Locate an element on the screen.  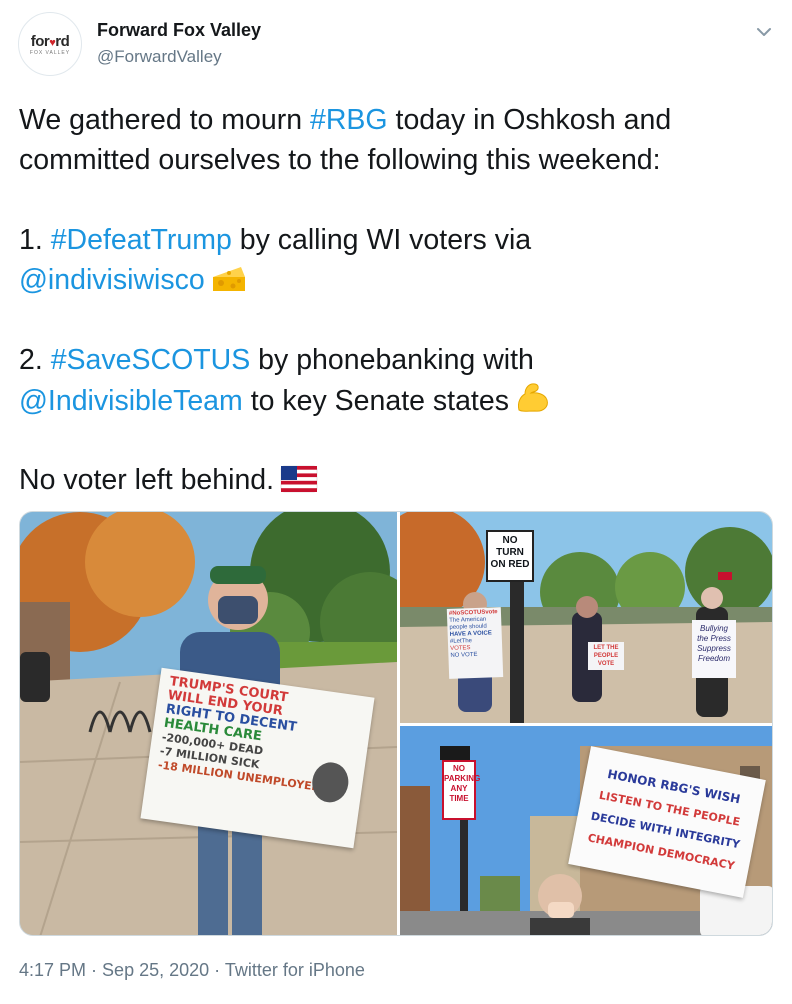
parking-sign-line: TIME is located at coordinates (459, 798).